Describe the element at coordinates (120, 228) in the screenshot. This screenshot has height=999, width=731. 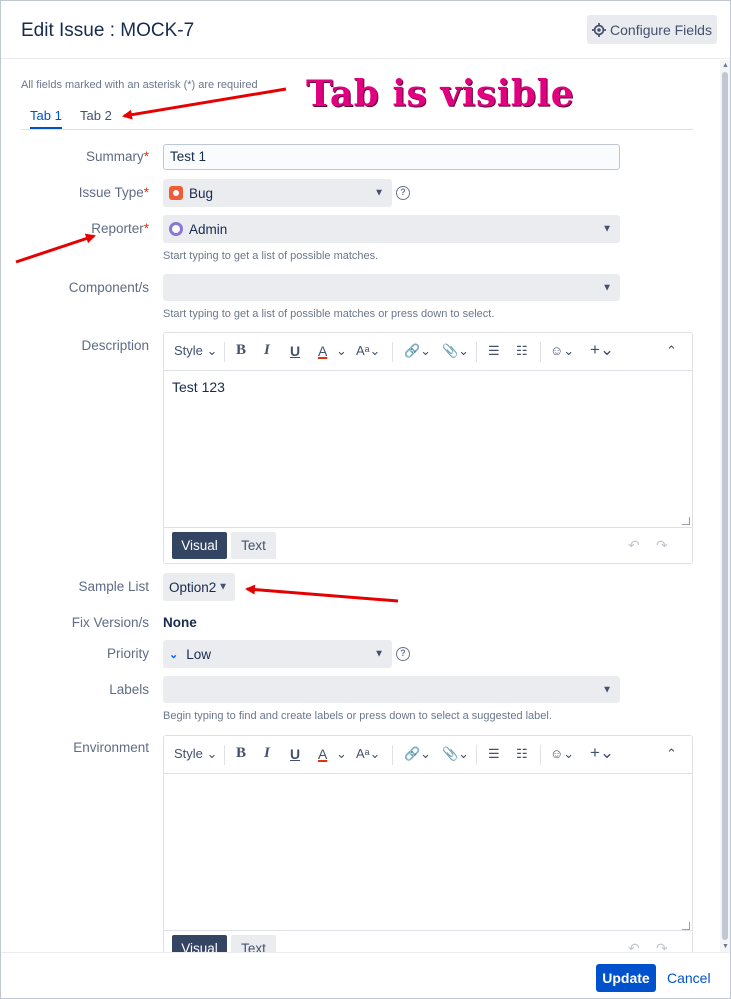
I see `reporter-label: Reporter*` at that location.